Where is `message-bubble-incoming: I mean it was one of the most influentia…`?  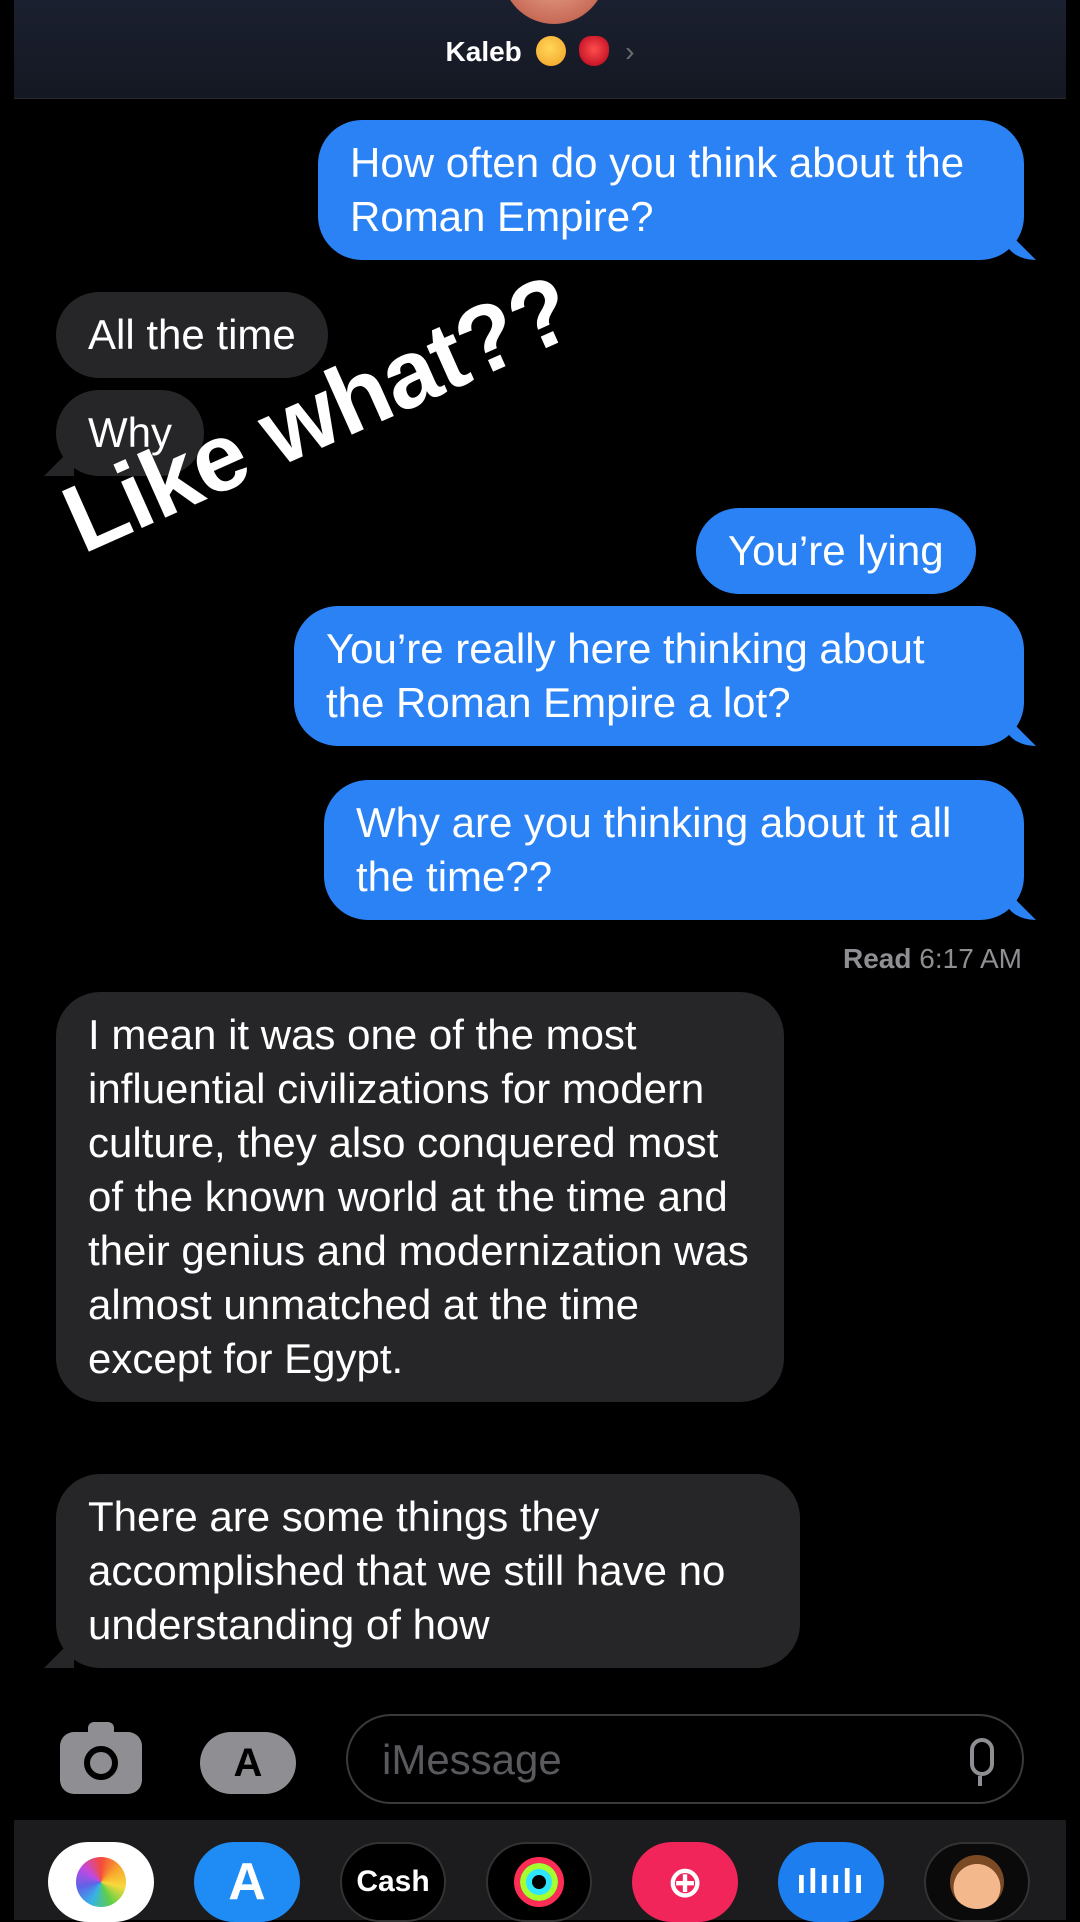 message-bubble-incoming: I mean it was one of the most influentia… is located at coordinates (420, 1197).